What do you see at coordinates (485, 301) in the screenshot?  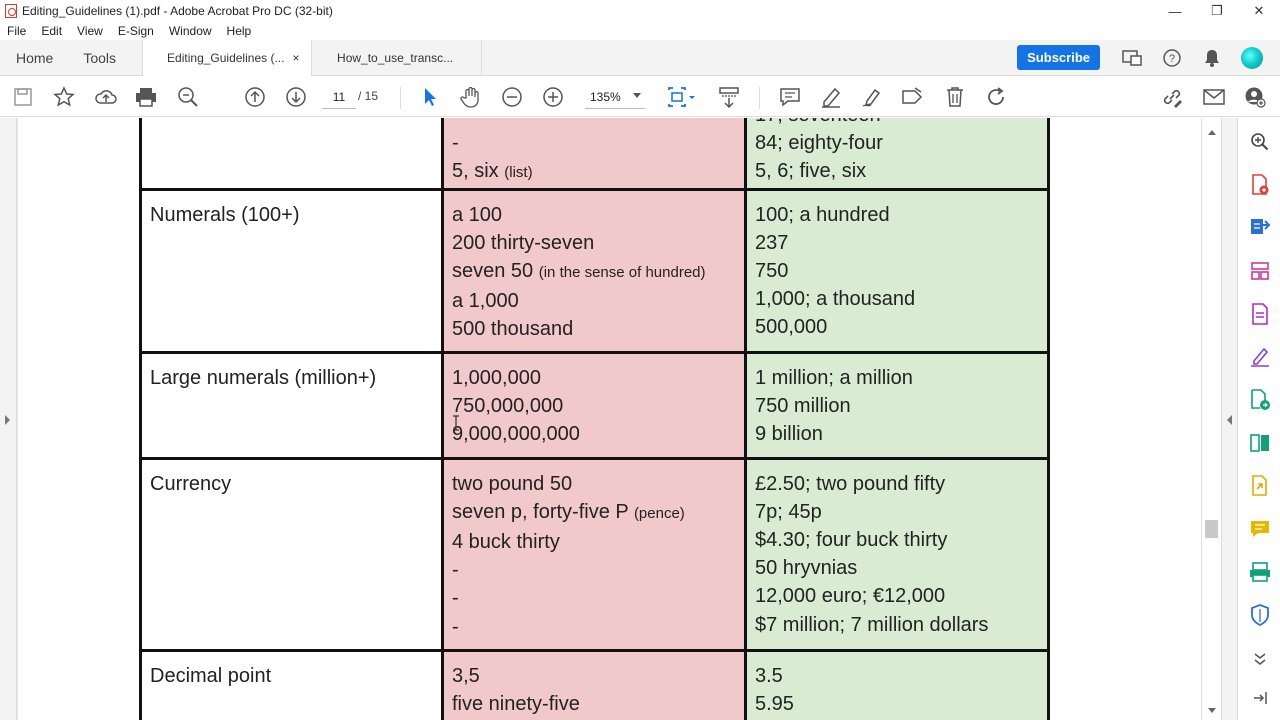 I see `incorrect-example: a 1,000` at bounding box center [485, 301].